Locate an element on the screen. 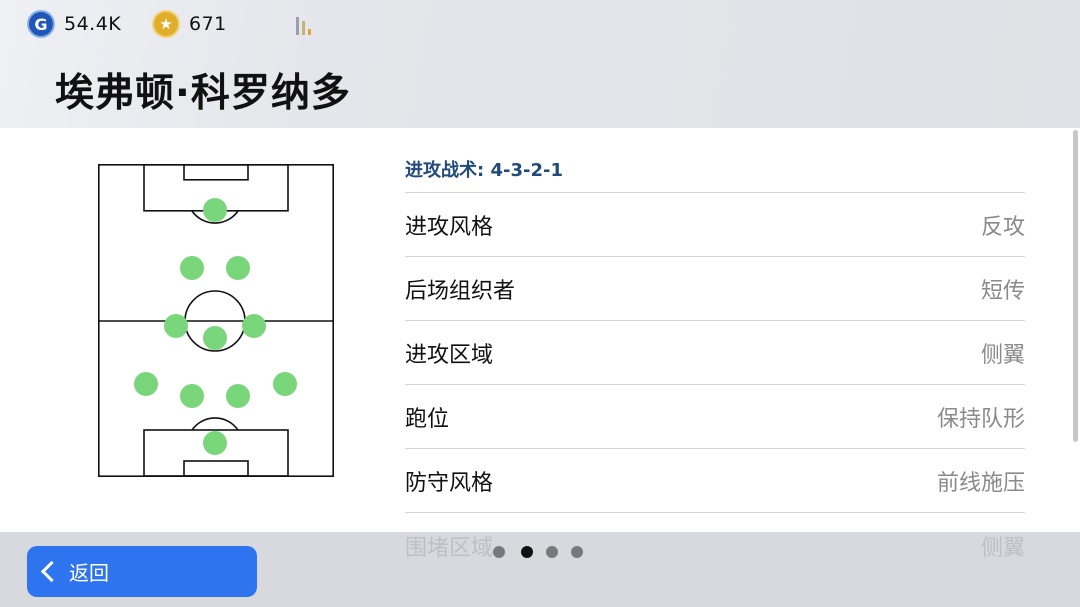  back-label: 返回 is located at coordinates (89, 573).